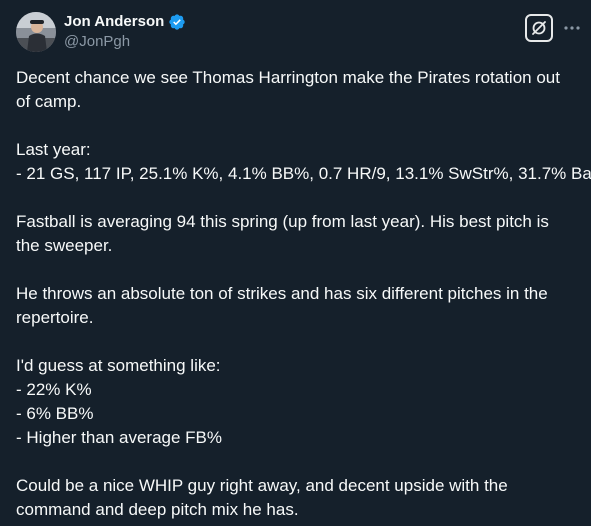  What do you see at coordinates (54, 389) in the screenshot?
I see `tweet-line: - 22% K%` at bounding box center [54, 389].